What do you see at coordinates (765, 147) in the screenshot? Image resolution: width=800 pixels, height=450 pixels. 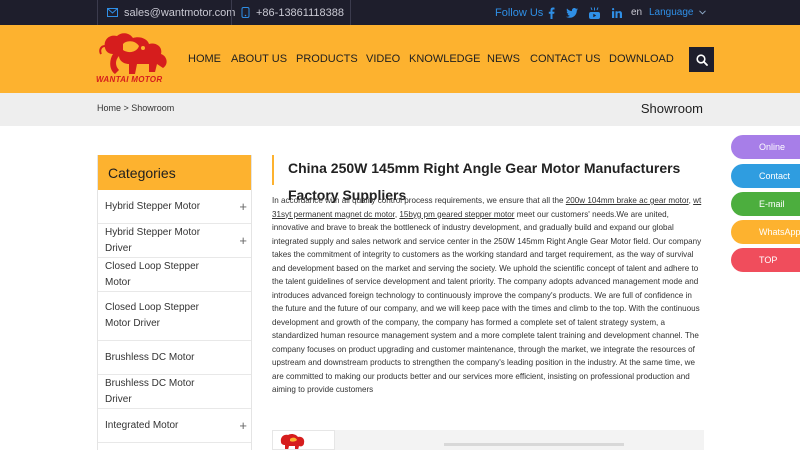 I see `online-button: Online` at bounding box center [765, 147].